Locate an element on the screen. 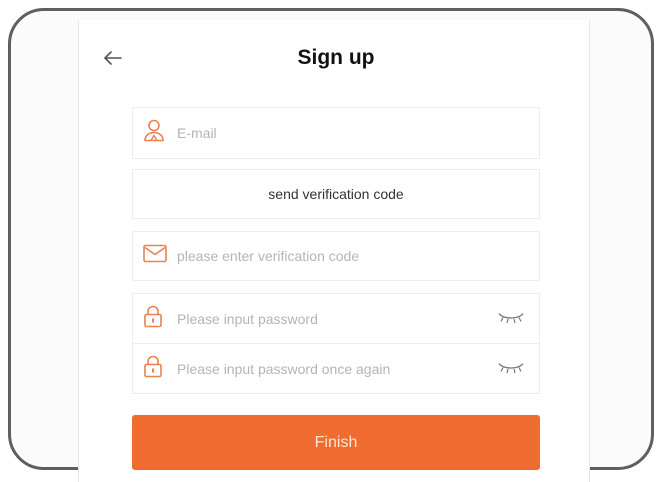 The height and width of the screenshot is (482, 668). password-placeholder: Please input password is located at coordinates (247, 318).